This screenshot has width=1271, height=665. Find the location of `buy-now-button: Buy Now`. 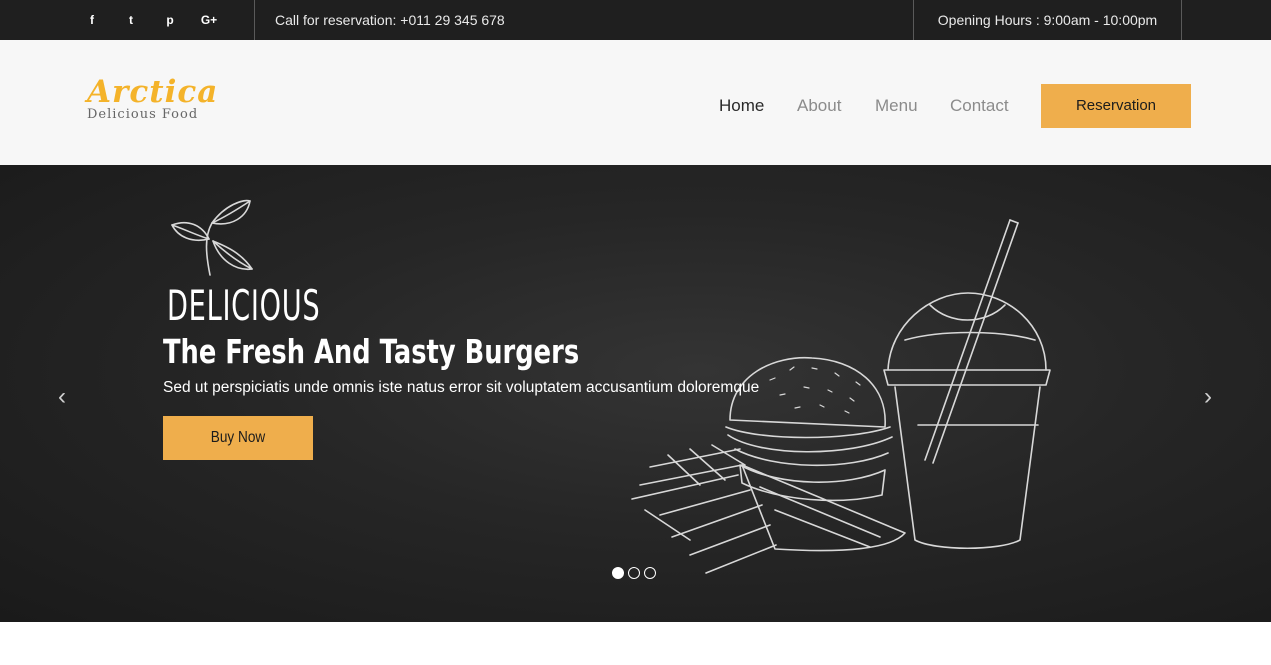

buy-now-button: Buy Now is located at coordinates (238, 438).